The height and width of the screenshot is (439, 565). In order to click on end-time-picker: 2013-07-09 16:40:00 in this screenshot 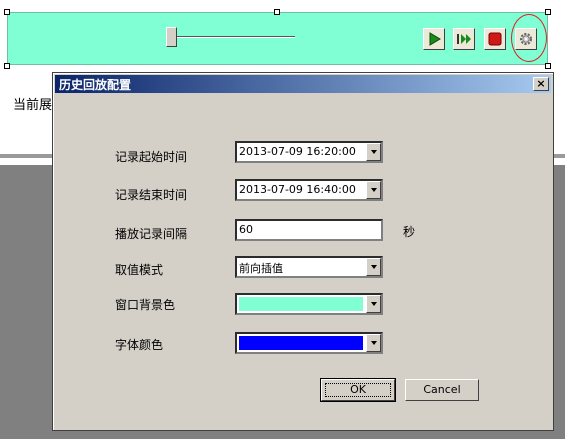, I will do `click(309, 190)`.